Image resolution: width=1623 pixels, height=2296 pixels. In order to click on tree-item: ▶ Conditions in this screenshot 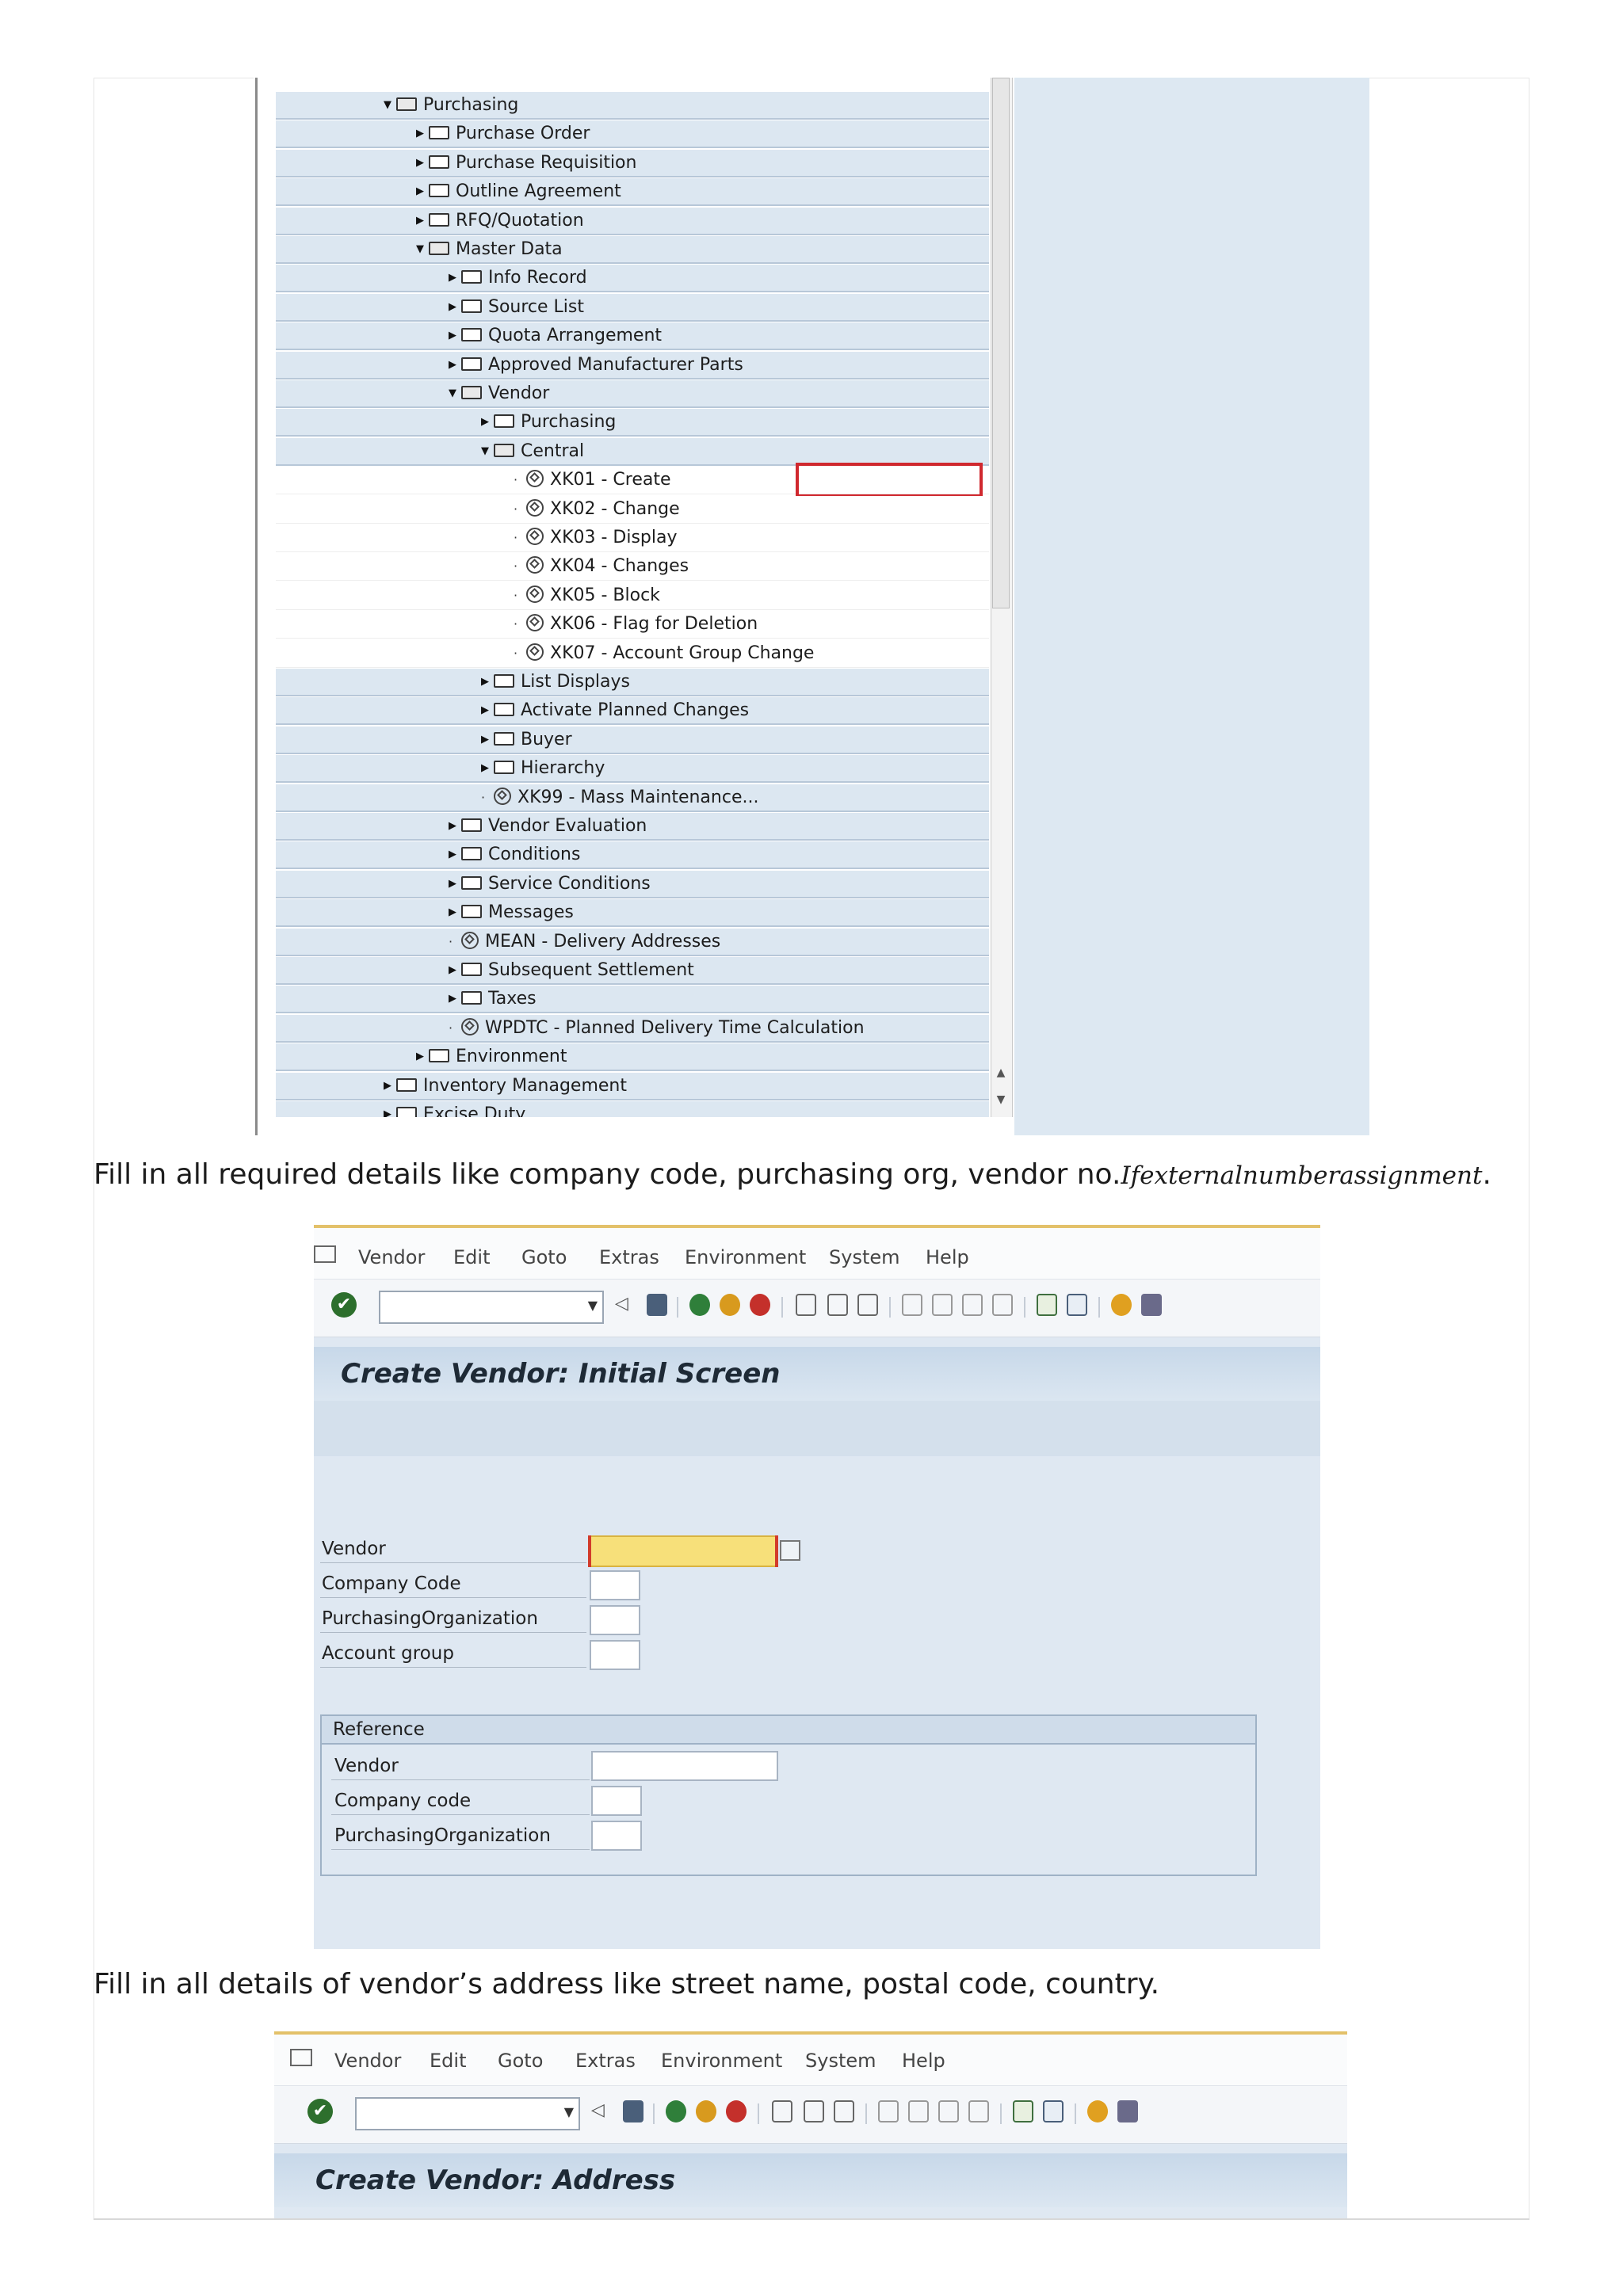, I will do `click(514, 854)`.